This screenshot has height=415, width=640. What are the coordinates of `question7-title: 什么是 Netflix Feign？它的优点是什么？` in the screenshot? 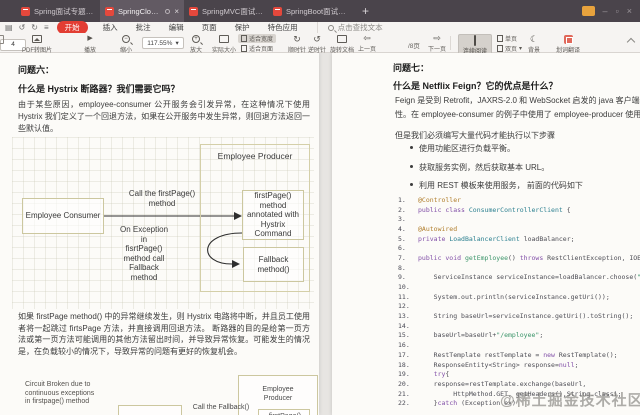 It's located at (475, 86).